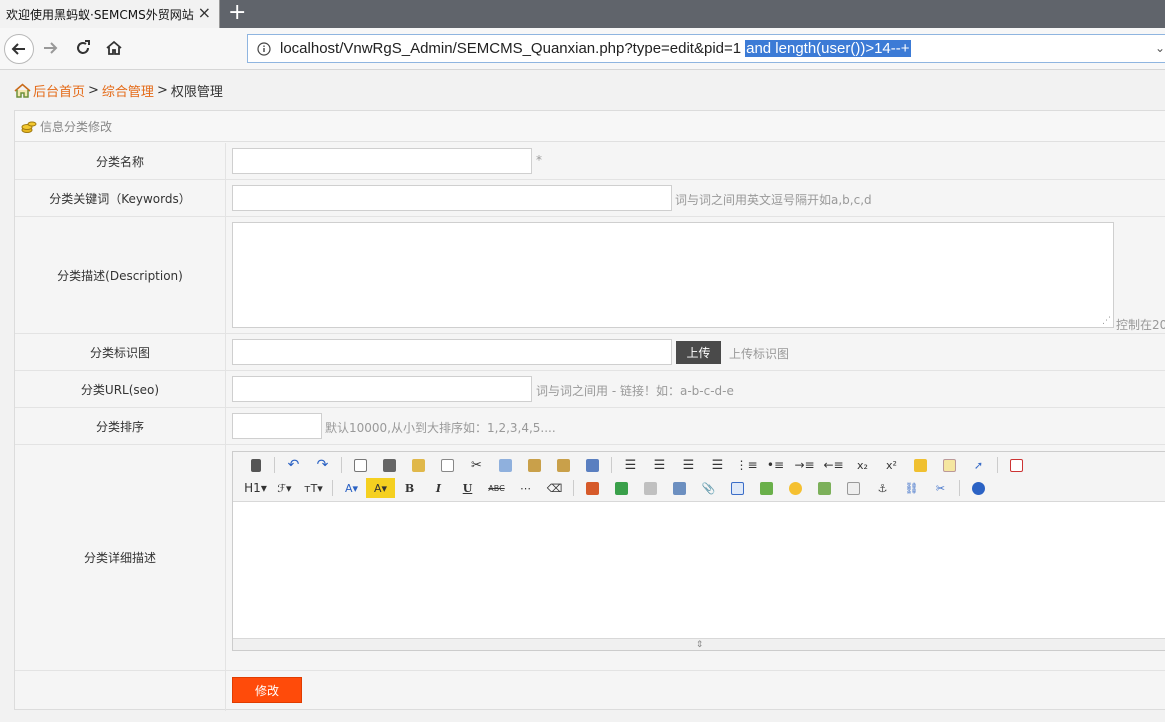 This screenshot has height=722, width=1165. Describe the element at coordinates (267, 690) in the screenshot. I see `submit-button: 修改` at that location.